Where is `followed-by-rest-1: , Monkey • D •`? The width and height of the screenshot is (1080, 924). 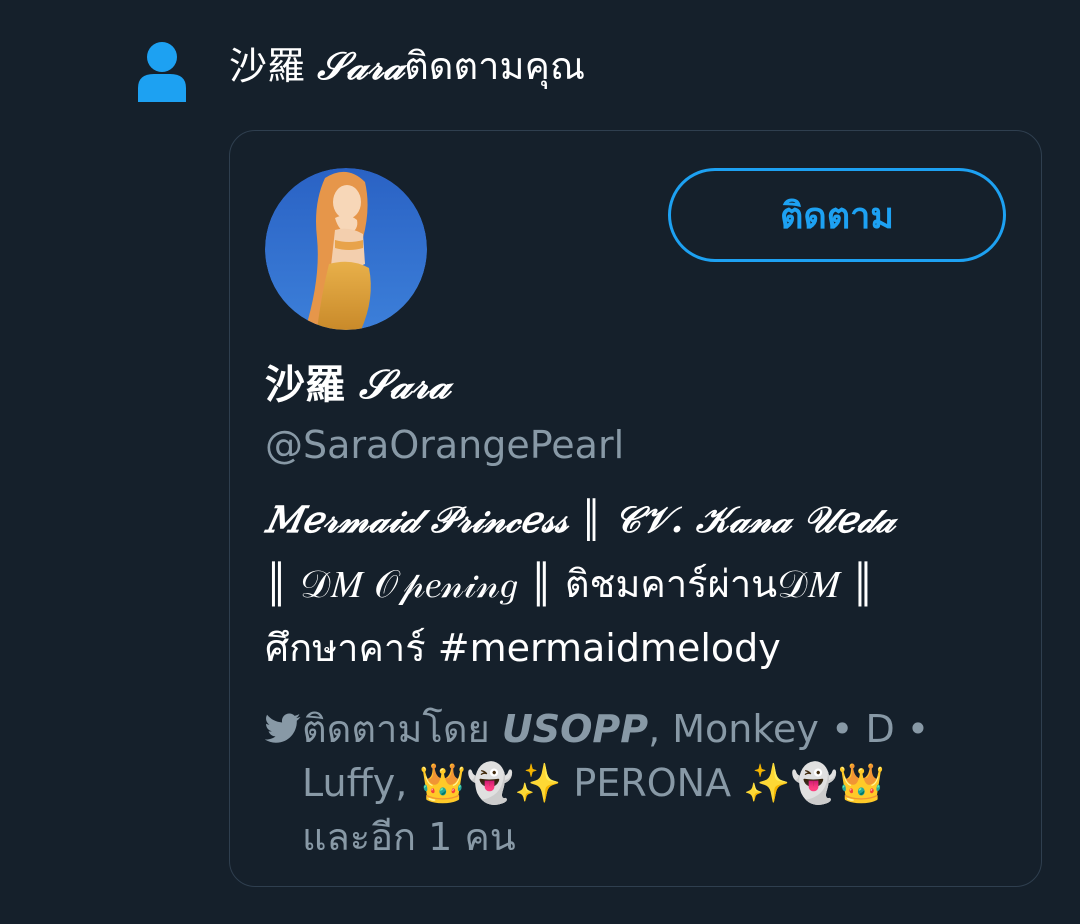 followed-by-rest-1: , Monkey • D • is located at coordinates (789, 729).